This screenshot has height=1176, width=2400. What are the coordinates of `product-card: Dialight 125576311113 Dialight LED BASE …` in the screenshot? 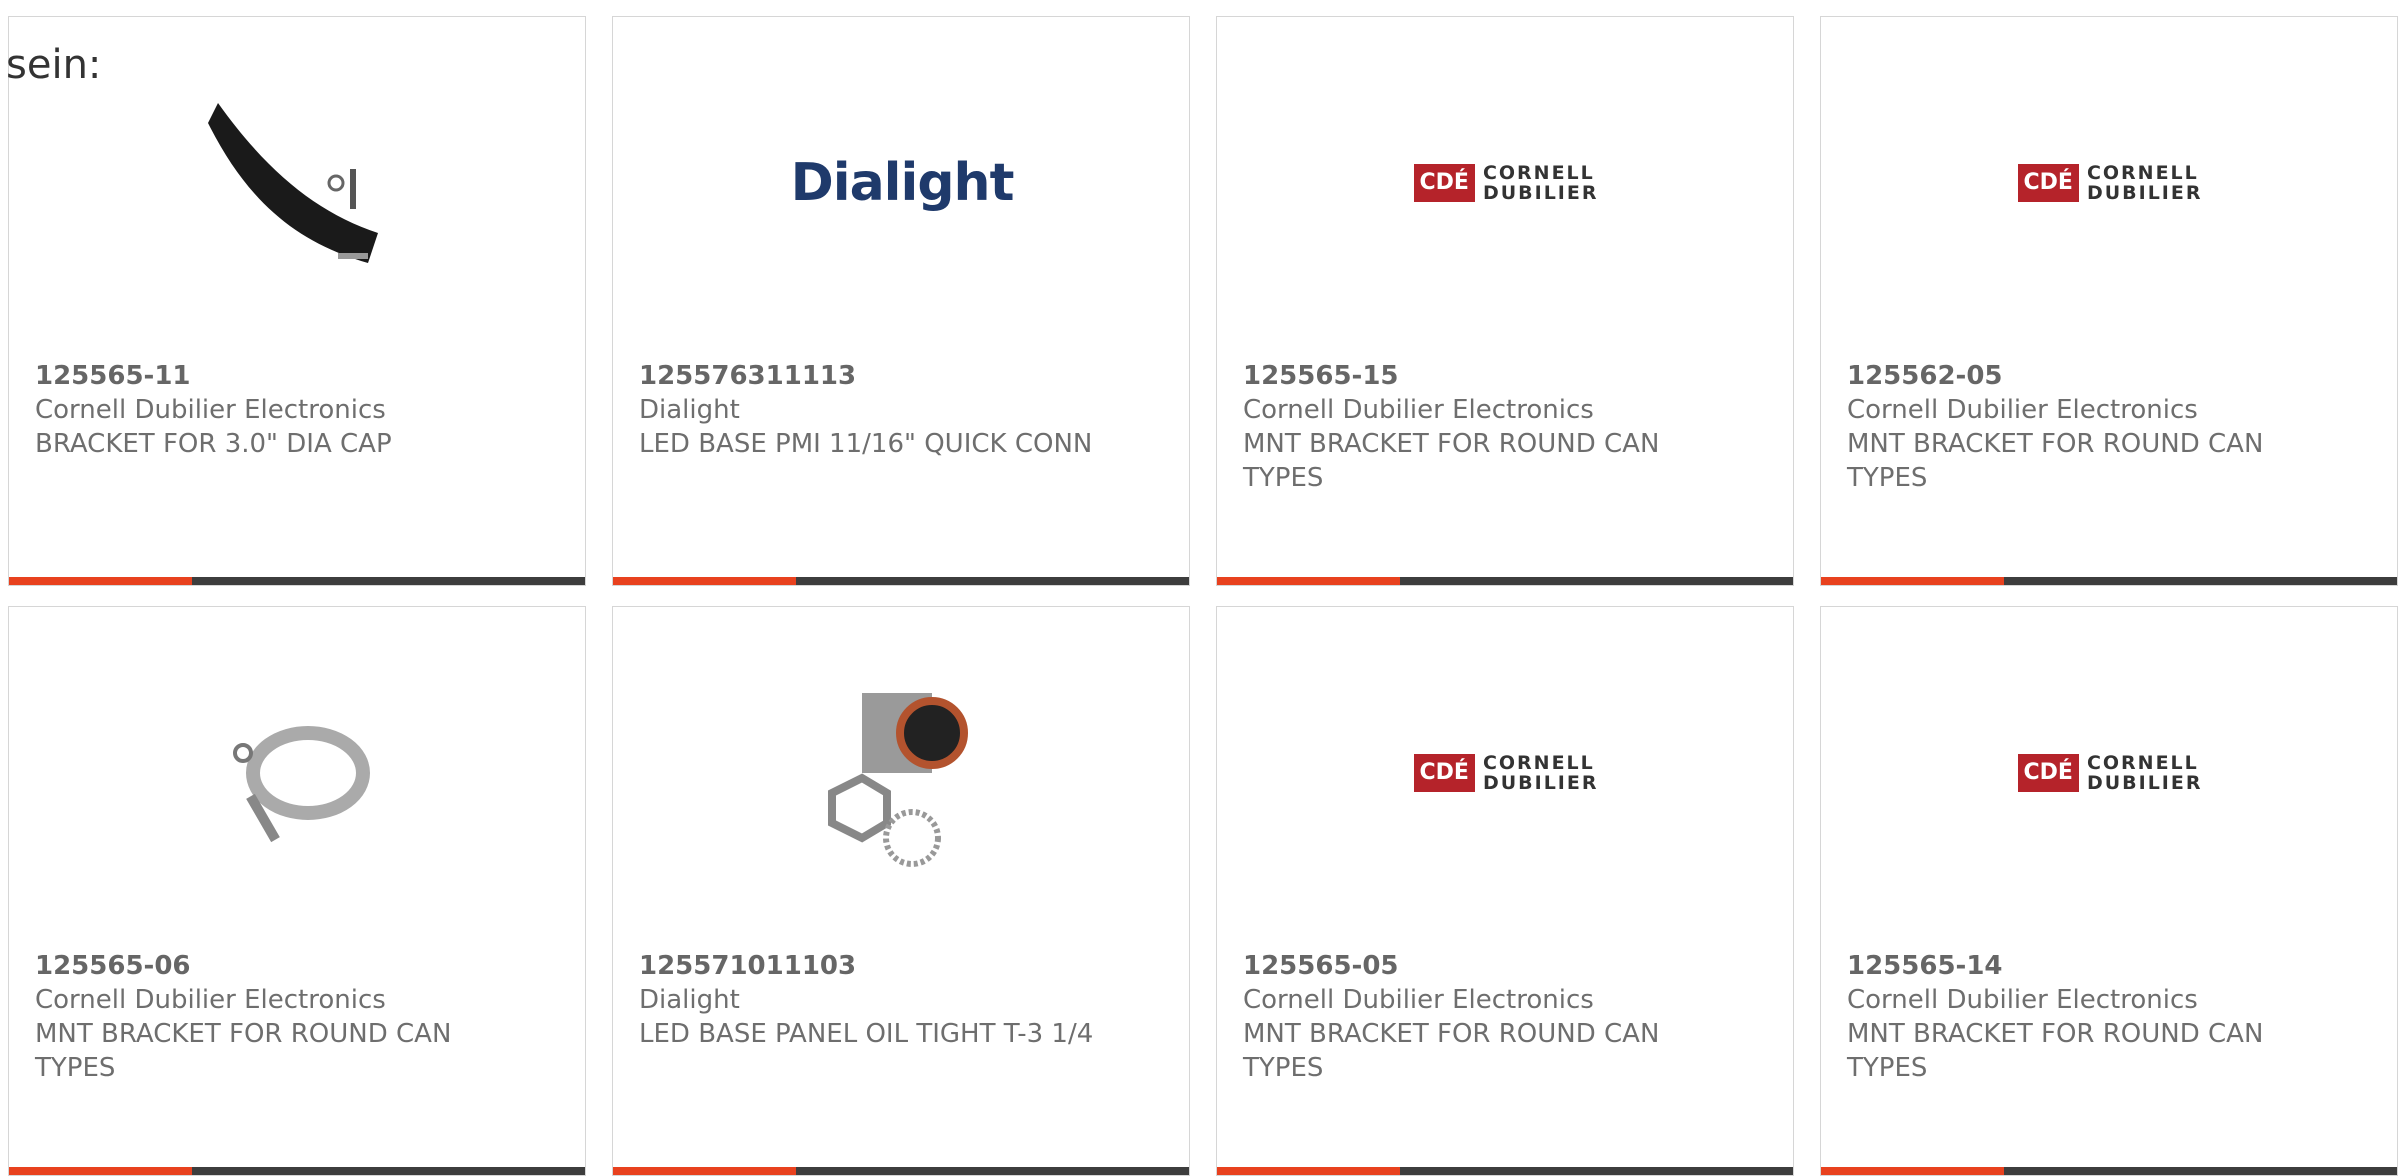 It's located at (901, 301).